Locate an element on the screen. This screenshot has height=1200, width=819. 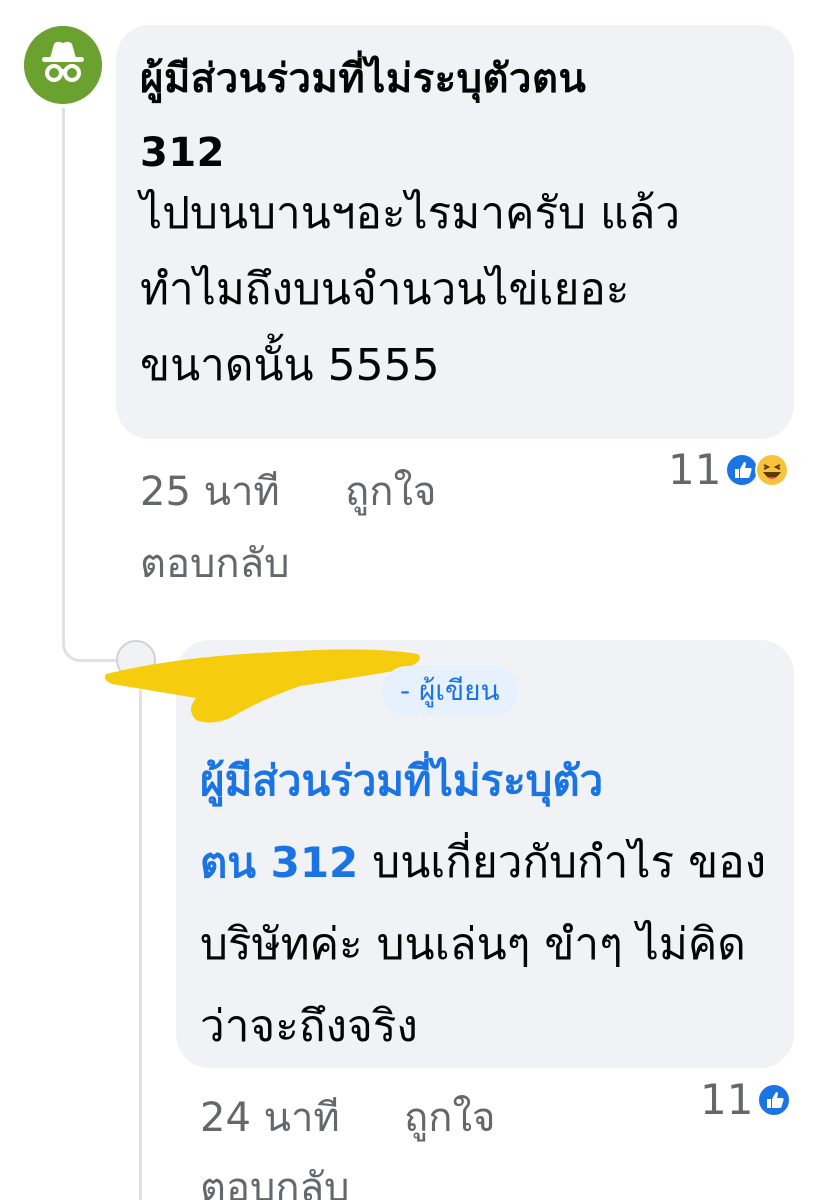
redaction-scribble is located at coordinates (265, 685).